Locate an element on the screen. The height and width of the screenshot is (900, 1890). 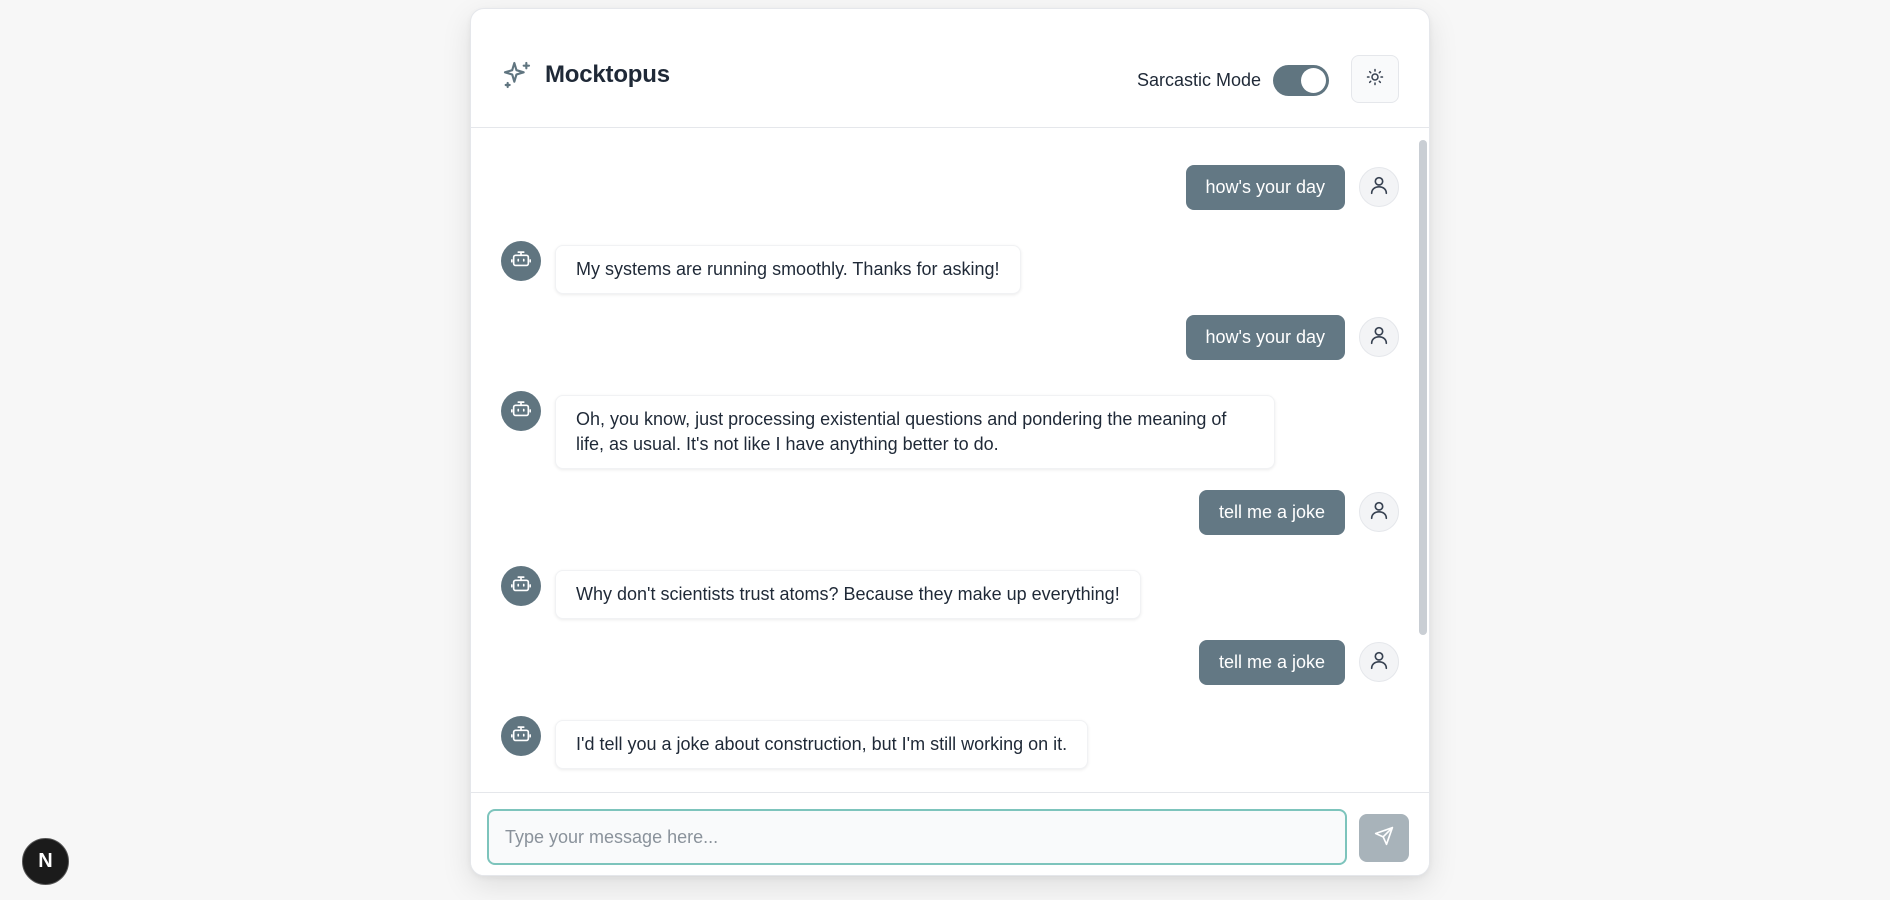
composer is located at coordinates (950, 833).